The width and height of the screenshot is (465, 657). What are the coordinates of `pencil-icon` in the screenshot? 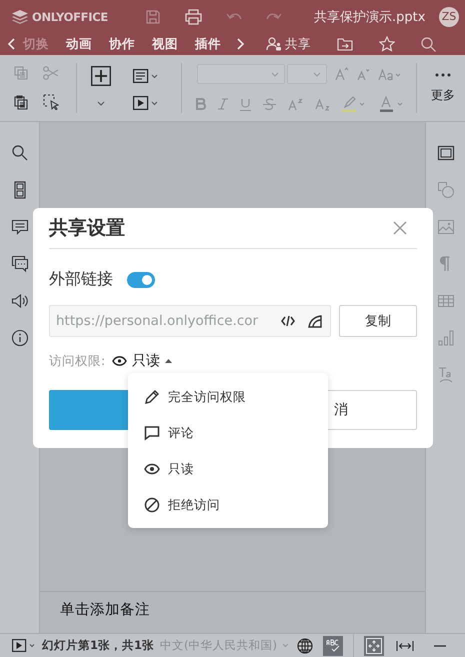 It's located at (152, 397).